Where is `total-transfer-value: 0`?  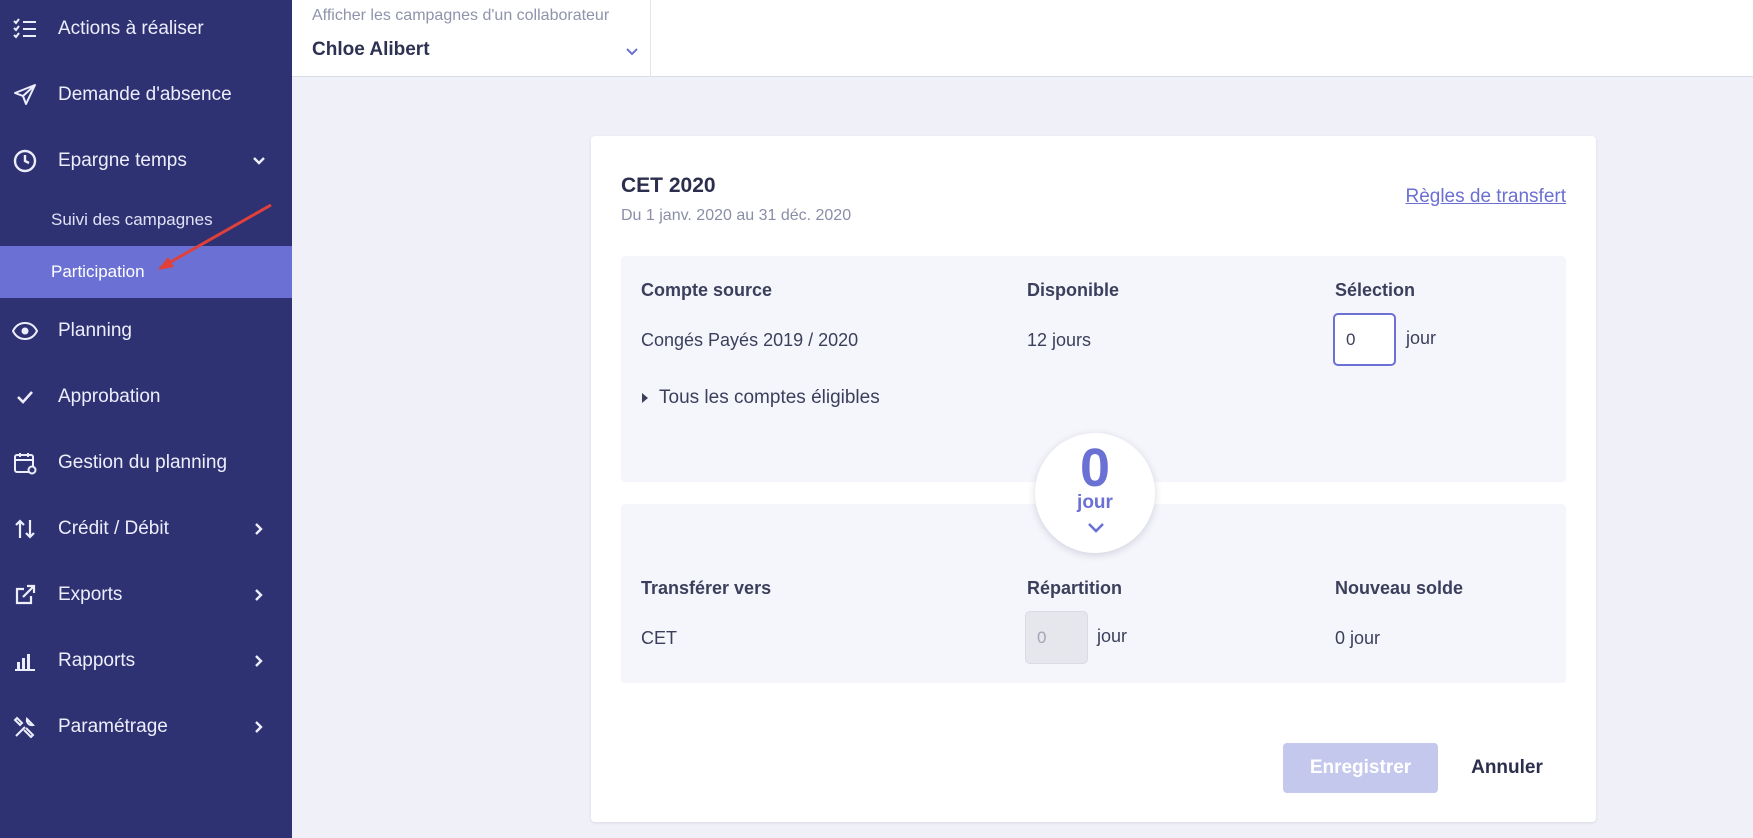
total-transfer-value: 0 is located at coordinates (1095, 468).